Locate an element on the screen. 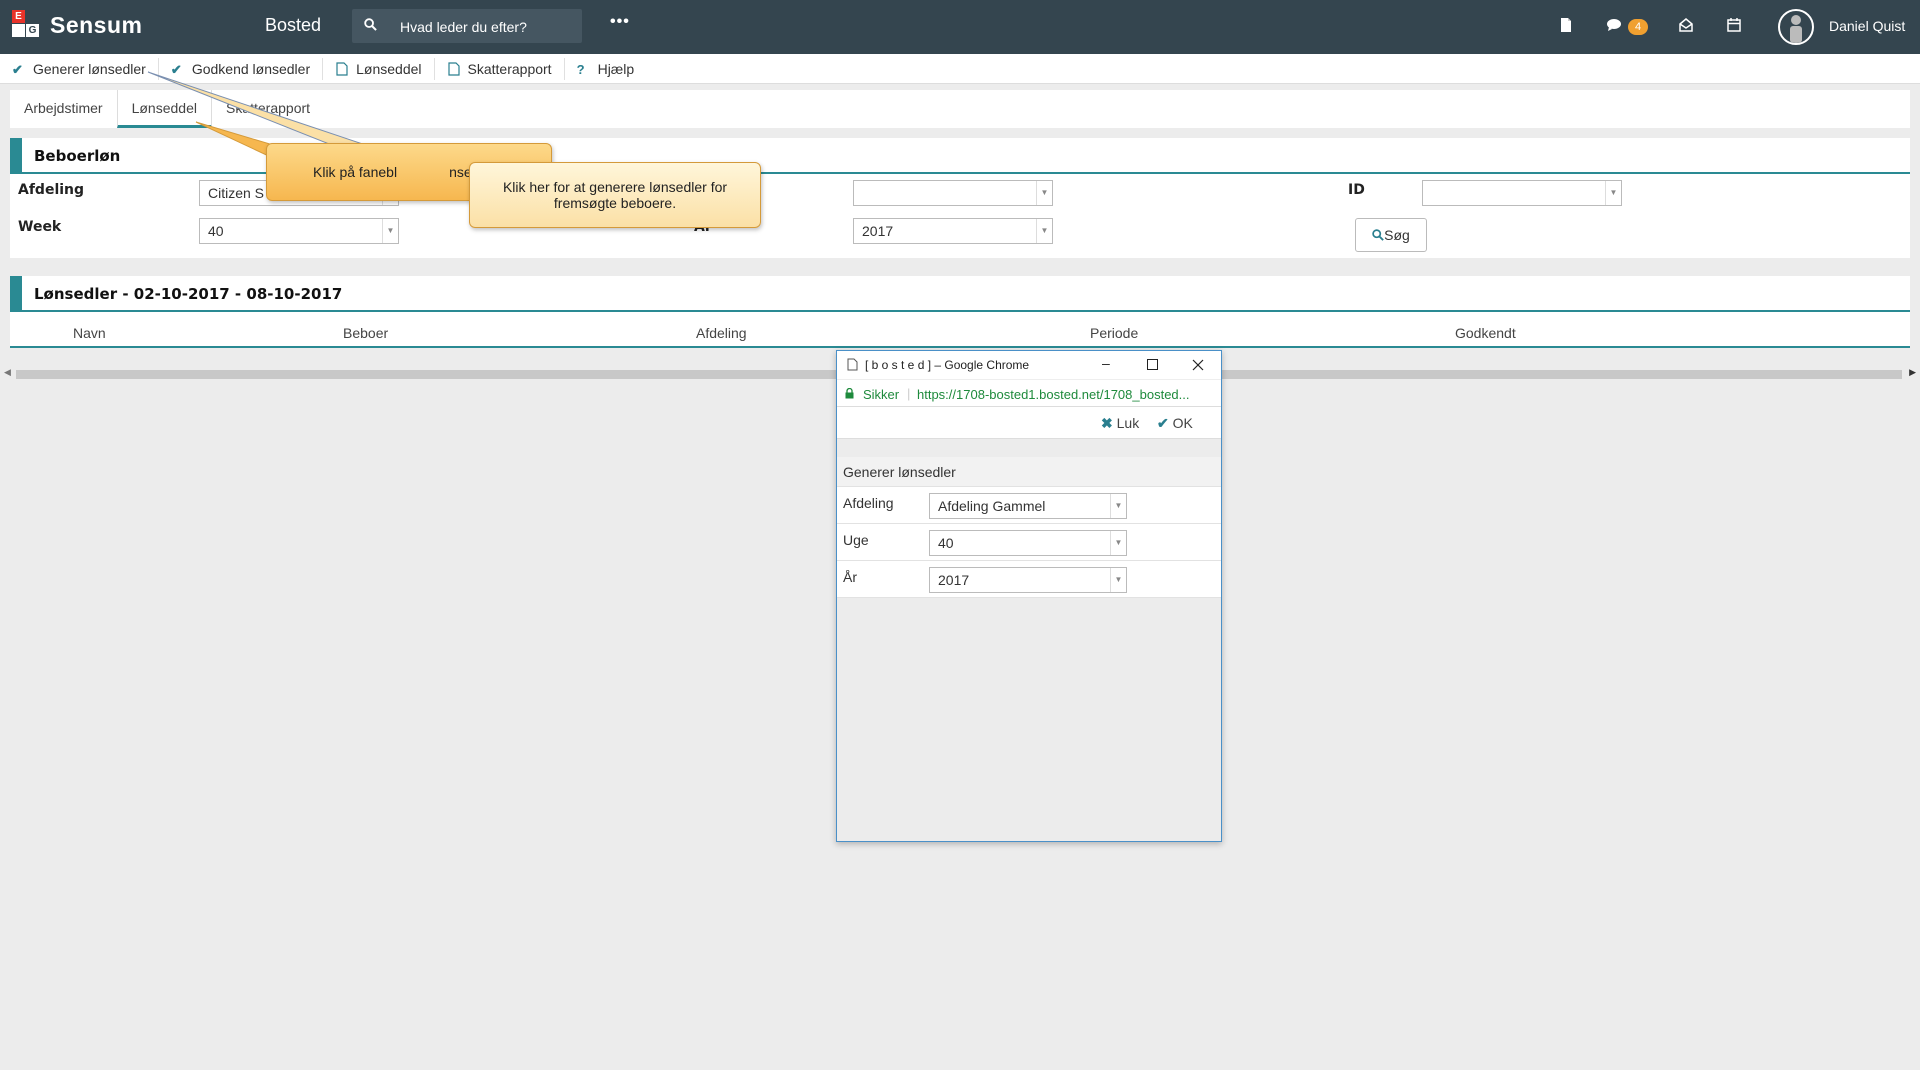  uge-row: Uge 40 ▼ is located at coordinates (1029, 542).